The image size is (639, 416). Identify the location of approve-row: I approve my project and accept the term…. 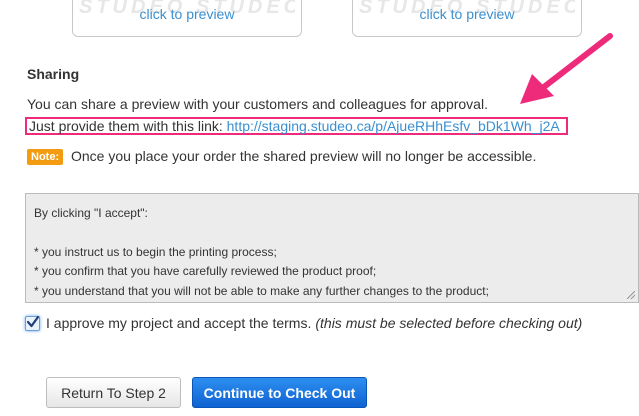
(303, 323).